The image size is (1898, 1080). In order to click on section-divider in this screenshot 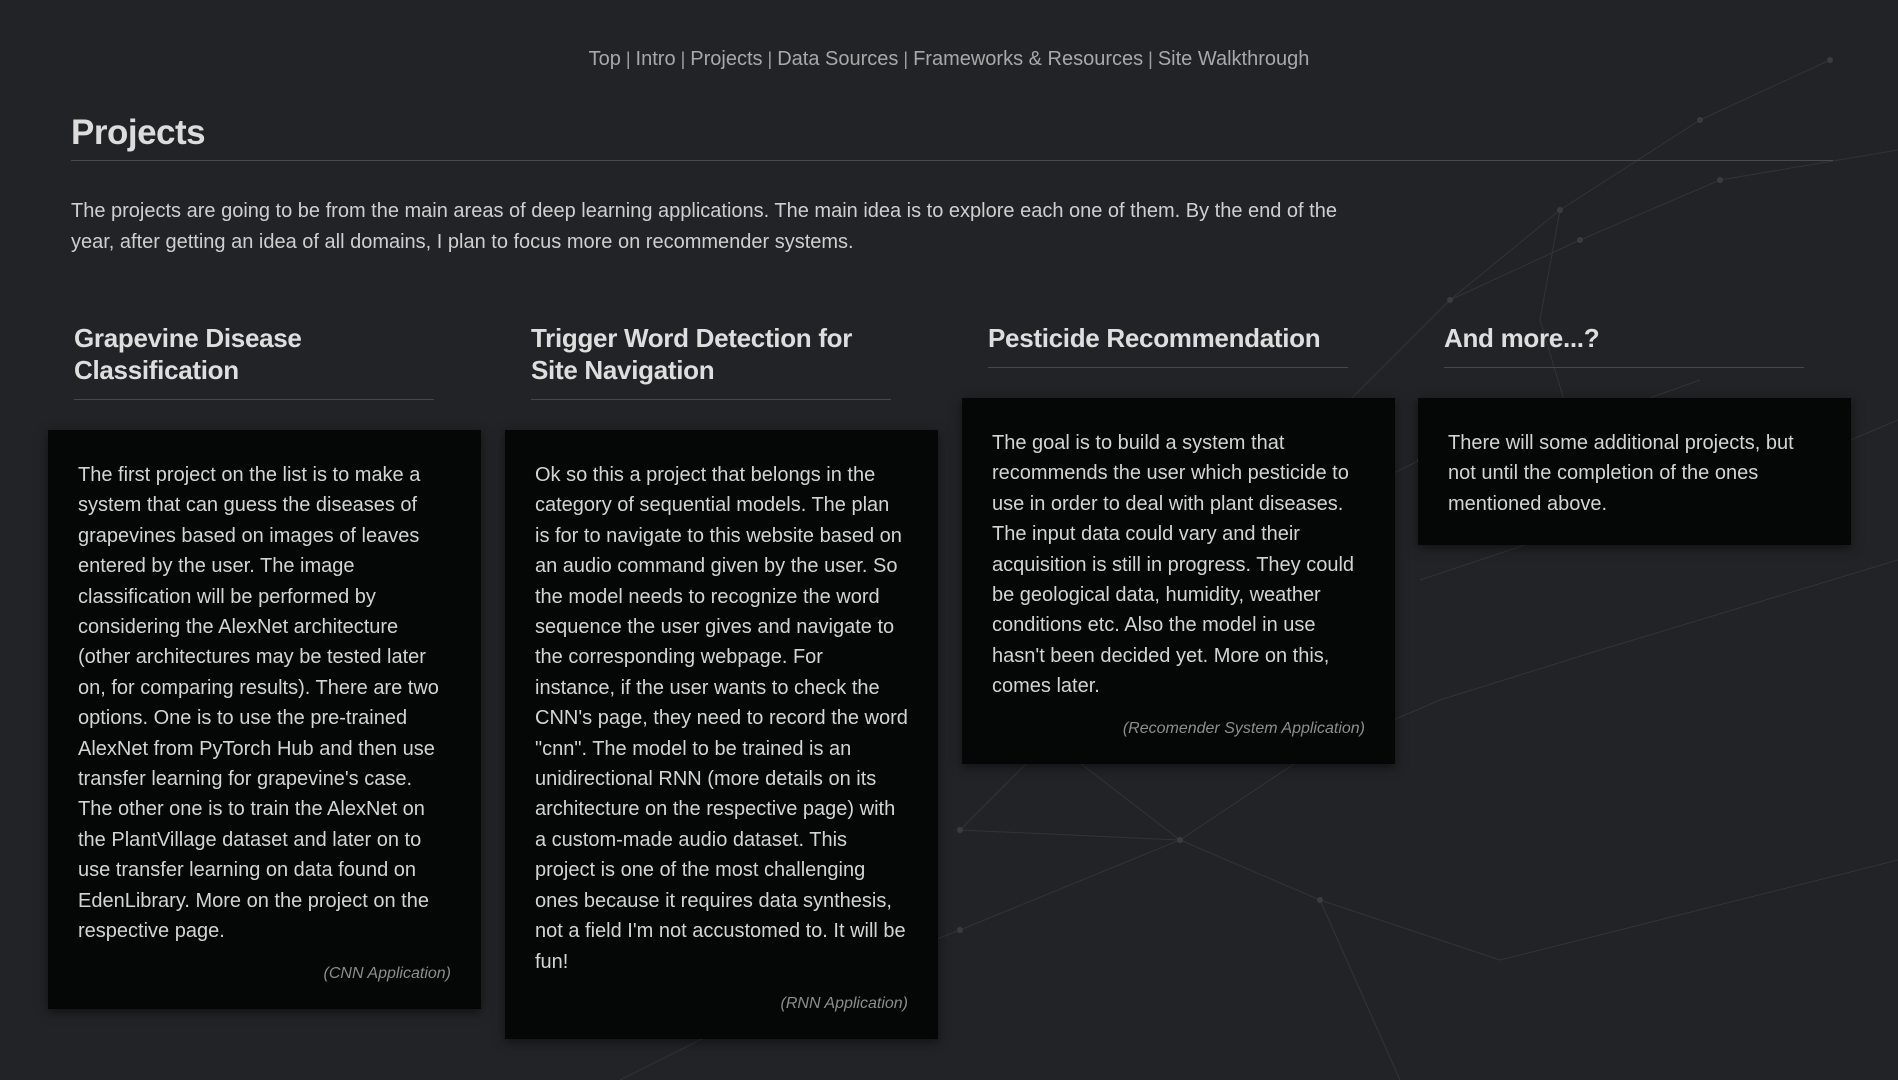, I will do `click(952, 160)`.